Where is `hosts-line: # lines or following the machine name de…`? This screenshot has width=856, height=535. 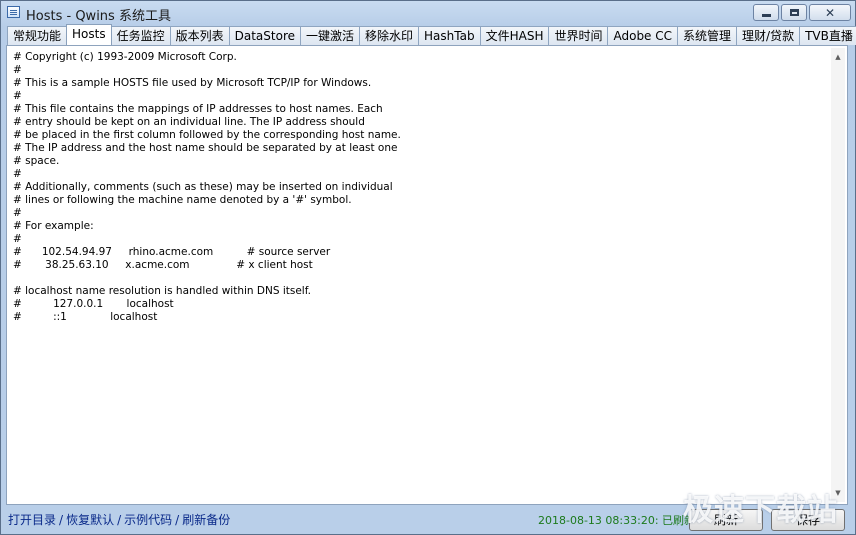 hosts-line: # lines or following the machine name de… is located at coordinates (182, 200).